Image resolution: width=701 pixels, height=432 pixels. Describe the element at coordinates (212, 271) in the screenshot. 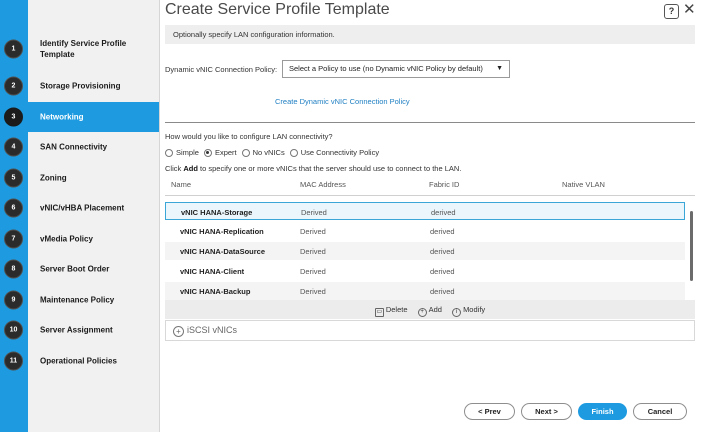

I see `cell-name: vNIC HANA-Client` at that location.